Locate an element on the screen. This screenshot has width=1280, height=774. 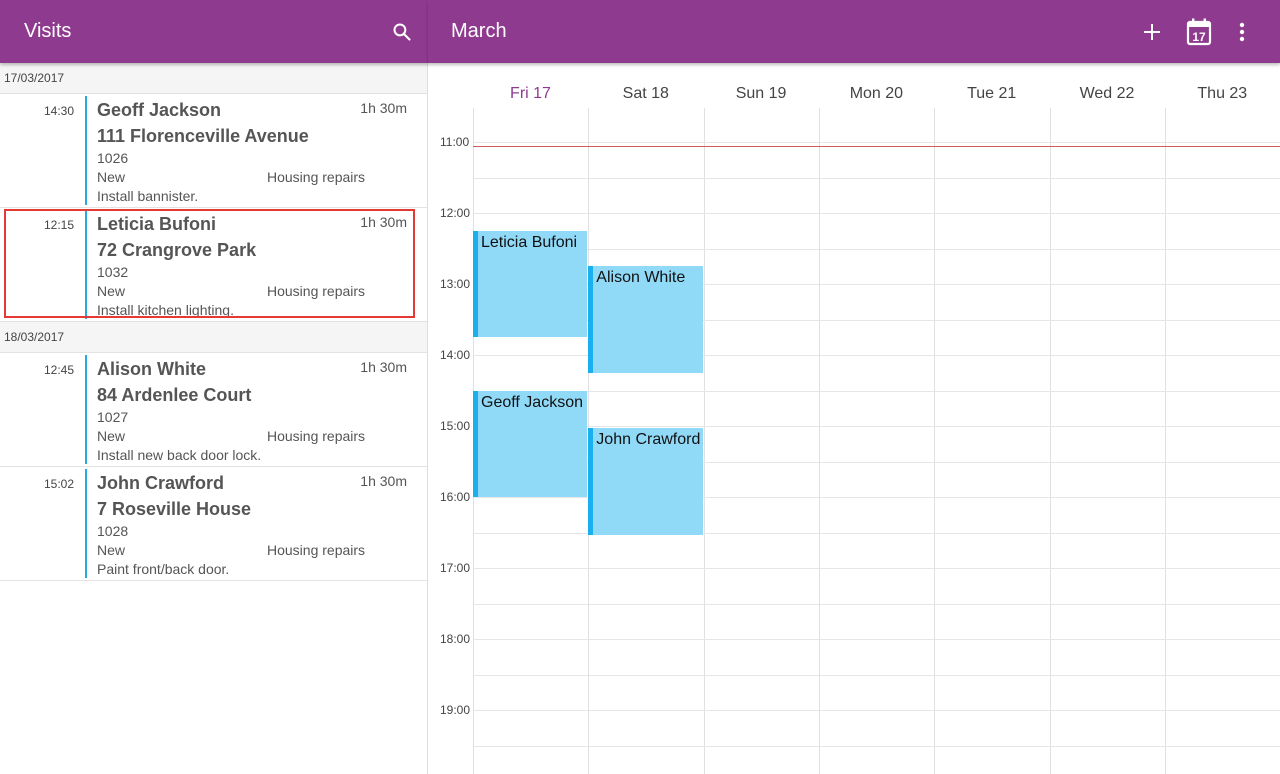
visits-title: Visits is located at coordinates (48, 31).